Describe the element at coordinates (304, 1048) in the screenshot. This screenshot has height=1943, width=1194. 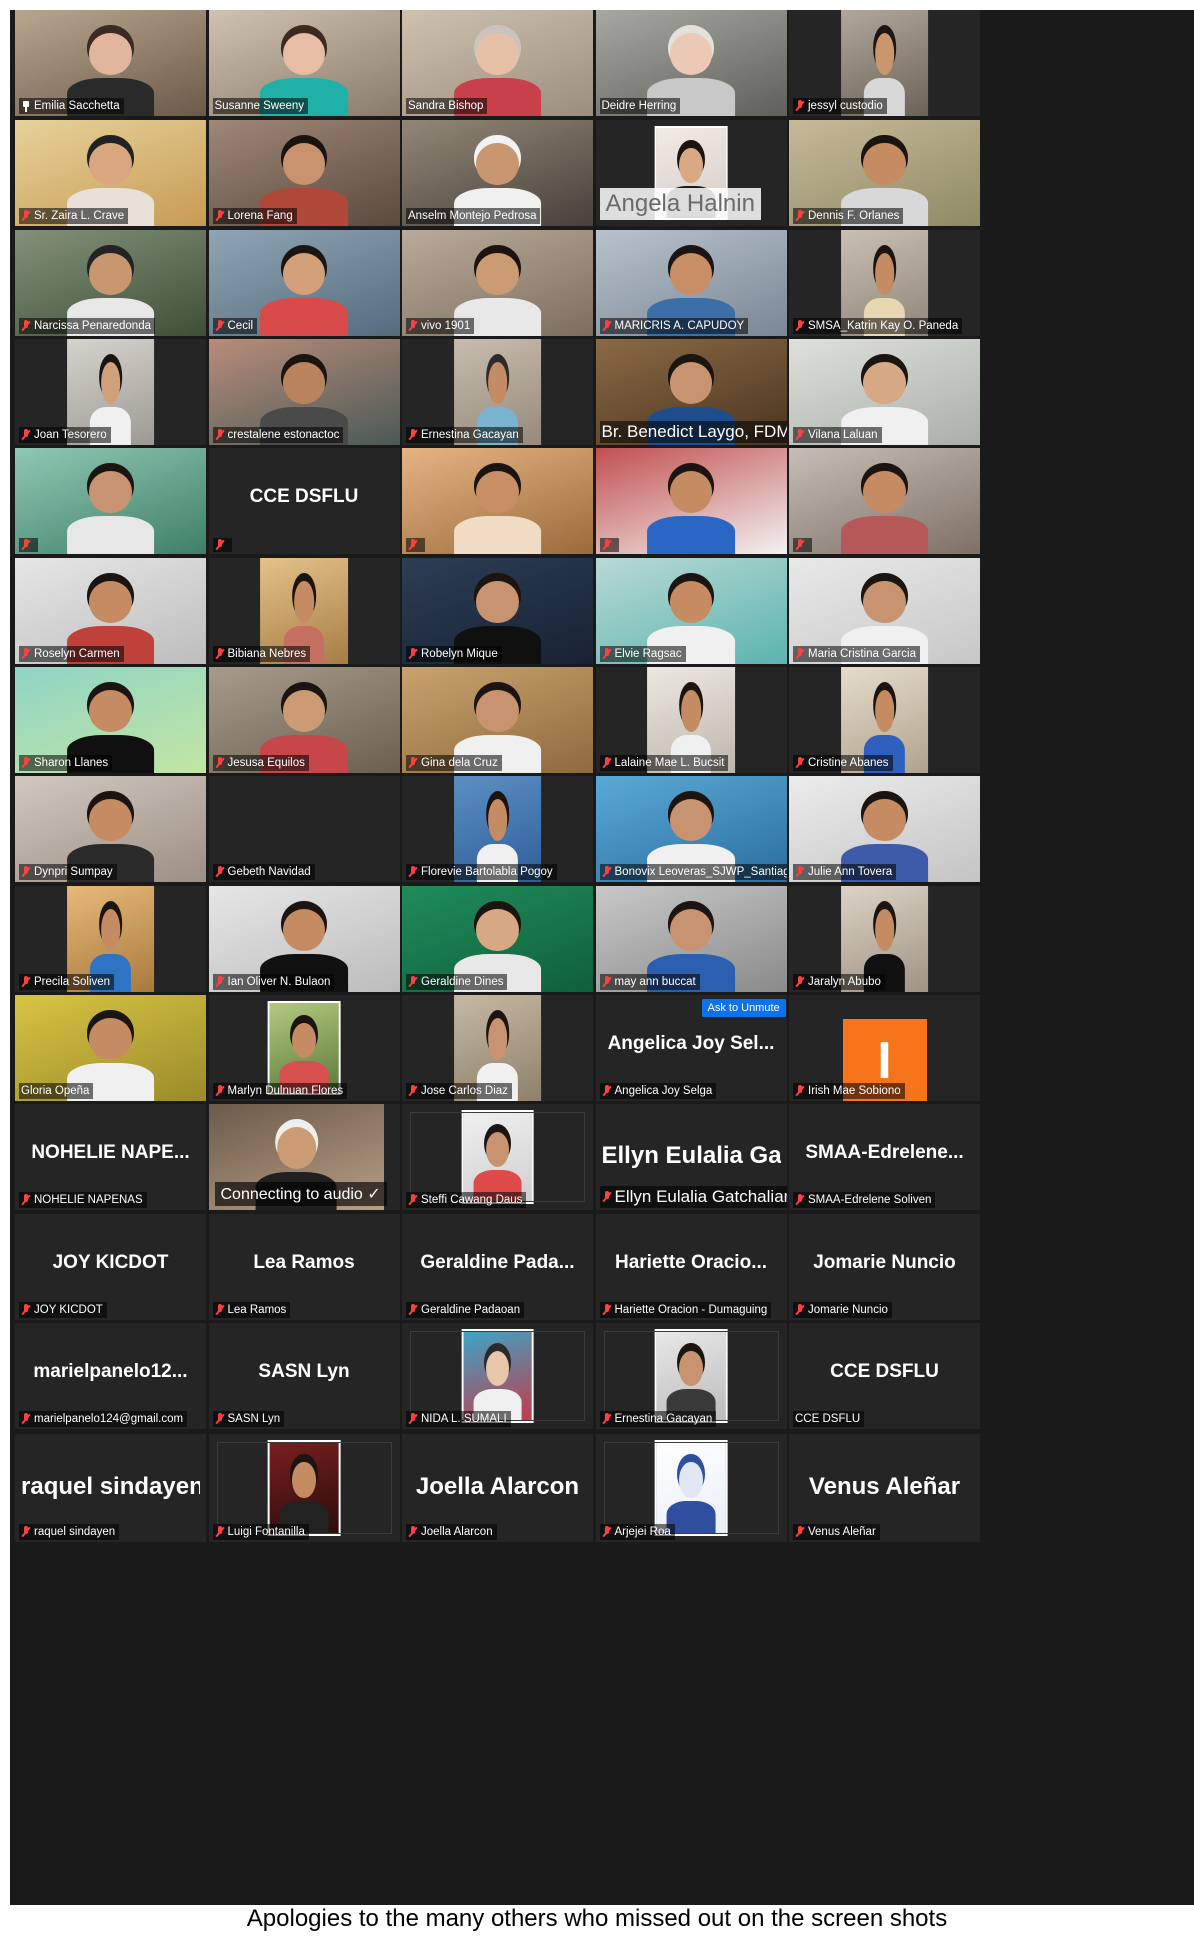
I see `participant-tile: Marlyn Dulnuan Flores` at that location.